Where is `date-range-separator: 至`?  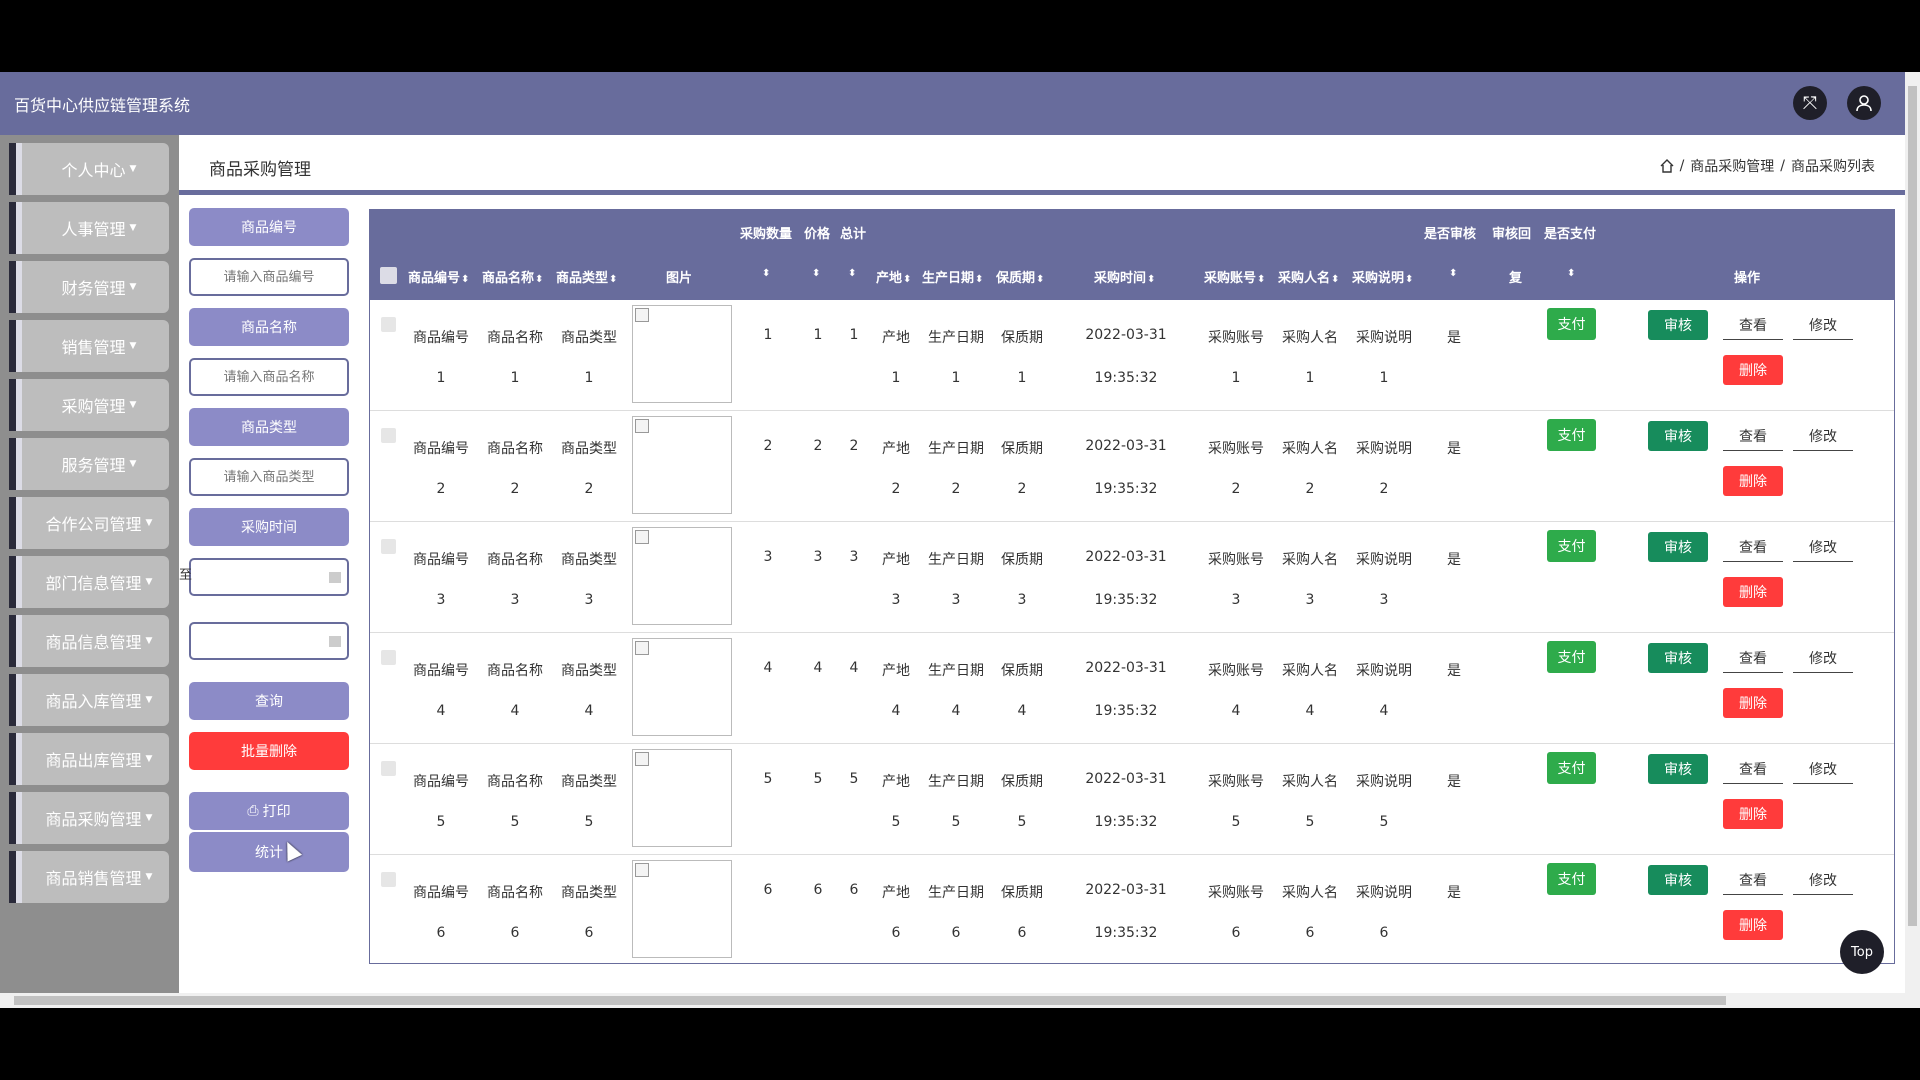
date-range-separator: 至 is located at coordinates (186, 575).